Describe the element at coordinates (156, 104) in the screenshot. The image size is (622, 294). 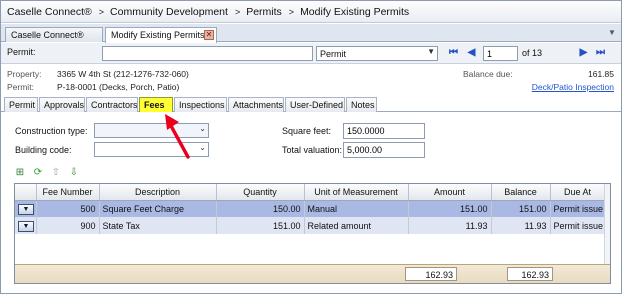
I see `tab-fees: Fees` at that location.